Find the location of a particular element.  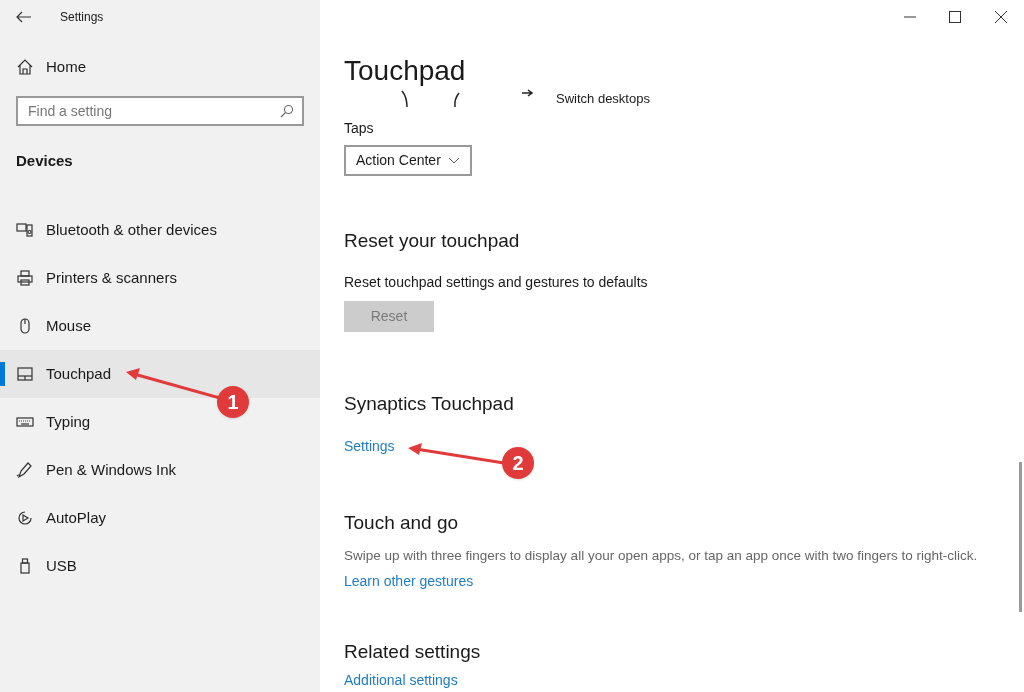

gesture-action: Switch desktops is located at coordinates (603, 99).